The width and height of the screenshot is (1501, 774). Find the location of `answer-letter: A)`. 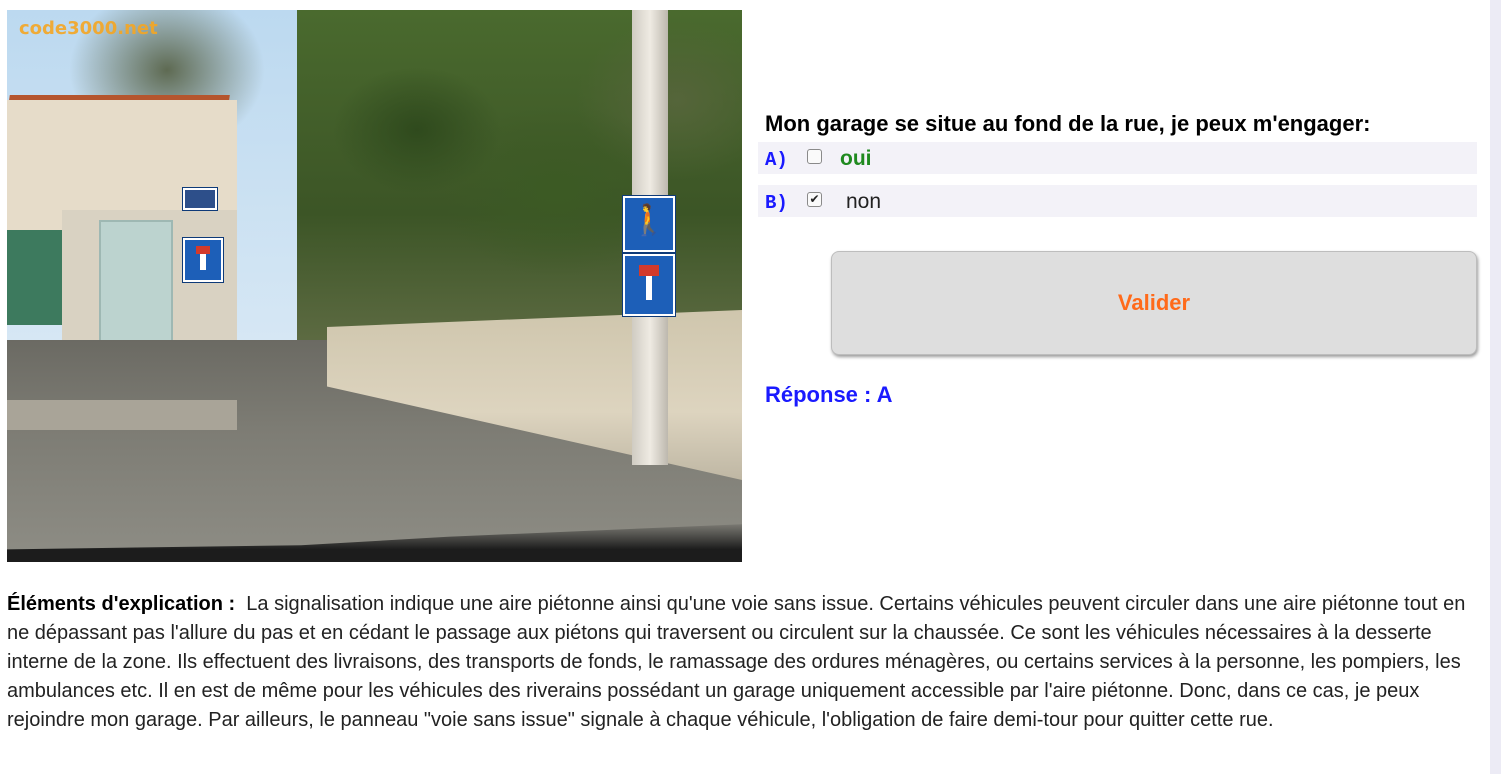

answer-letter: A) is located at coordinates (776, 160).